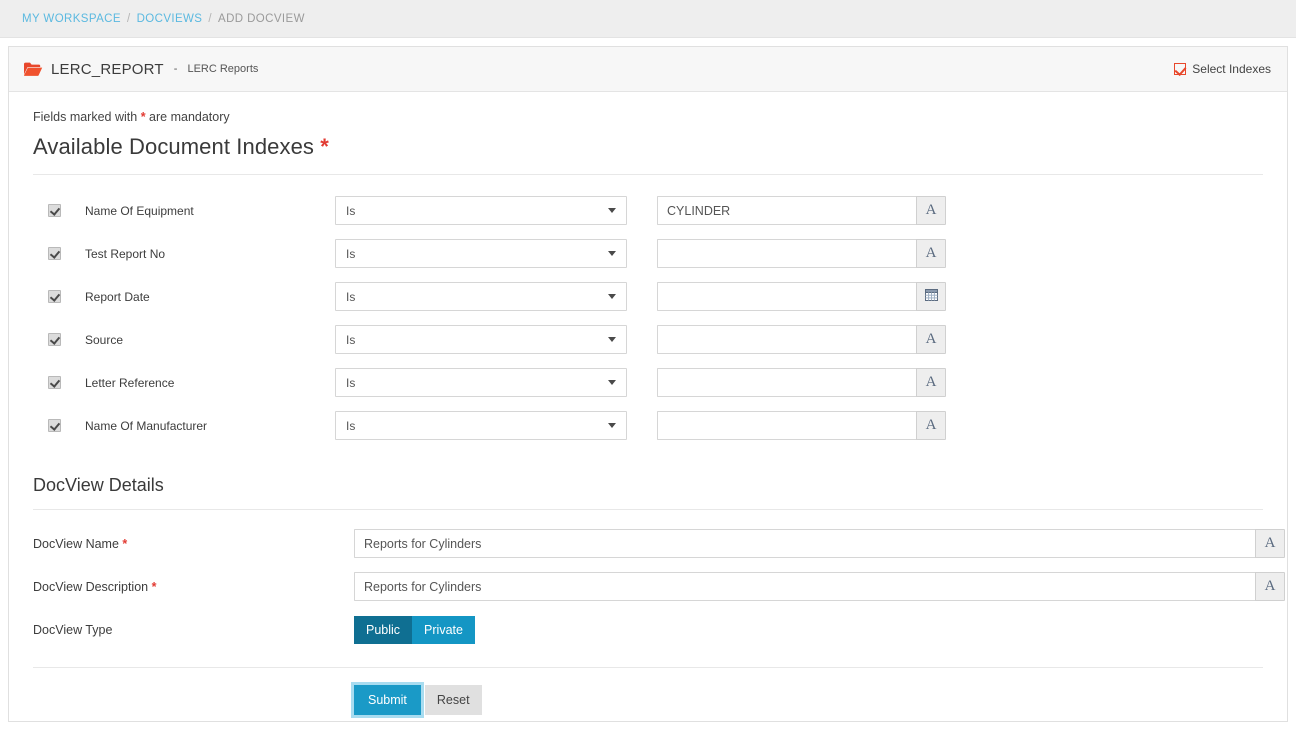 The width and height of the screenshot is (1296, 735). I want to click on index-condition-select-name-of-equipment: Is, so click(481, 210).